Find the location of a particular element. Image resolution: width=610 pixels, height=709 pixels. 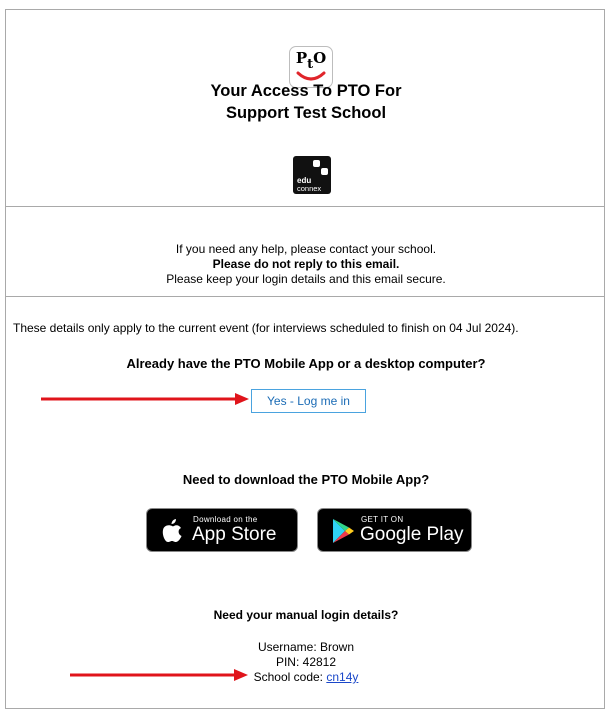

pto-logo-text: PtO is located at coordinates (311, 60).